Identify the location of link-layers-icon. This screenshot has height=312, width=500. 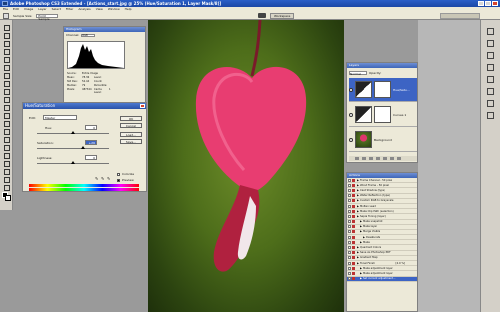
(357, 158).